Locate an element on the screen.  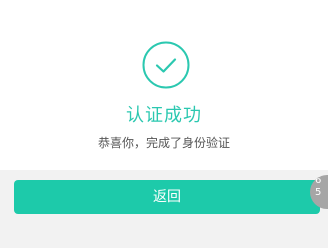
success-message: 恭喜你，完成了身份验证 is located at coordinates (163, 143).